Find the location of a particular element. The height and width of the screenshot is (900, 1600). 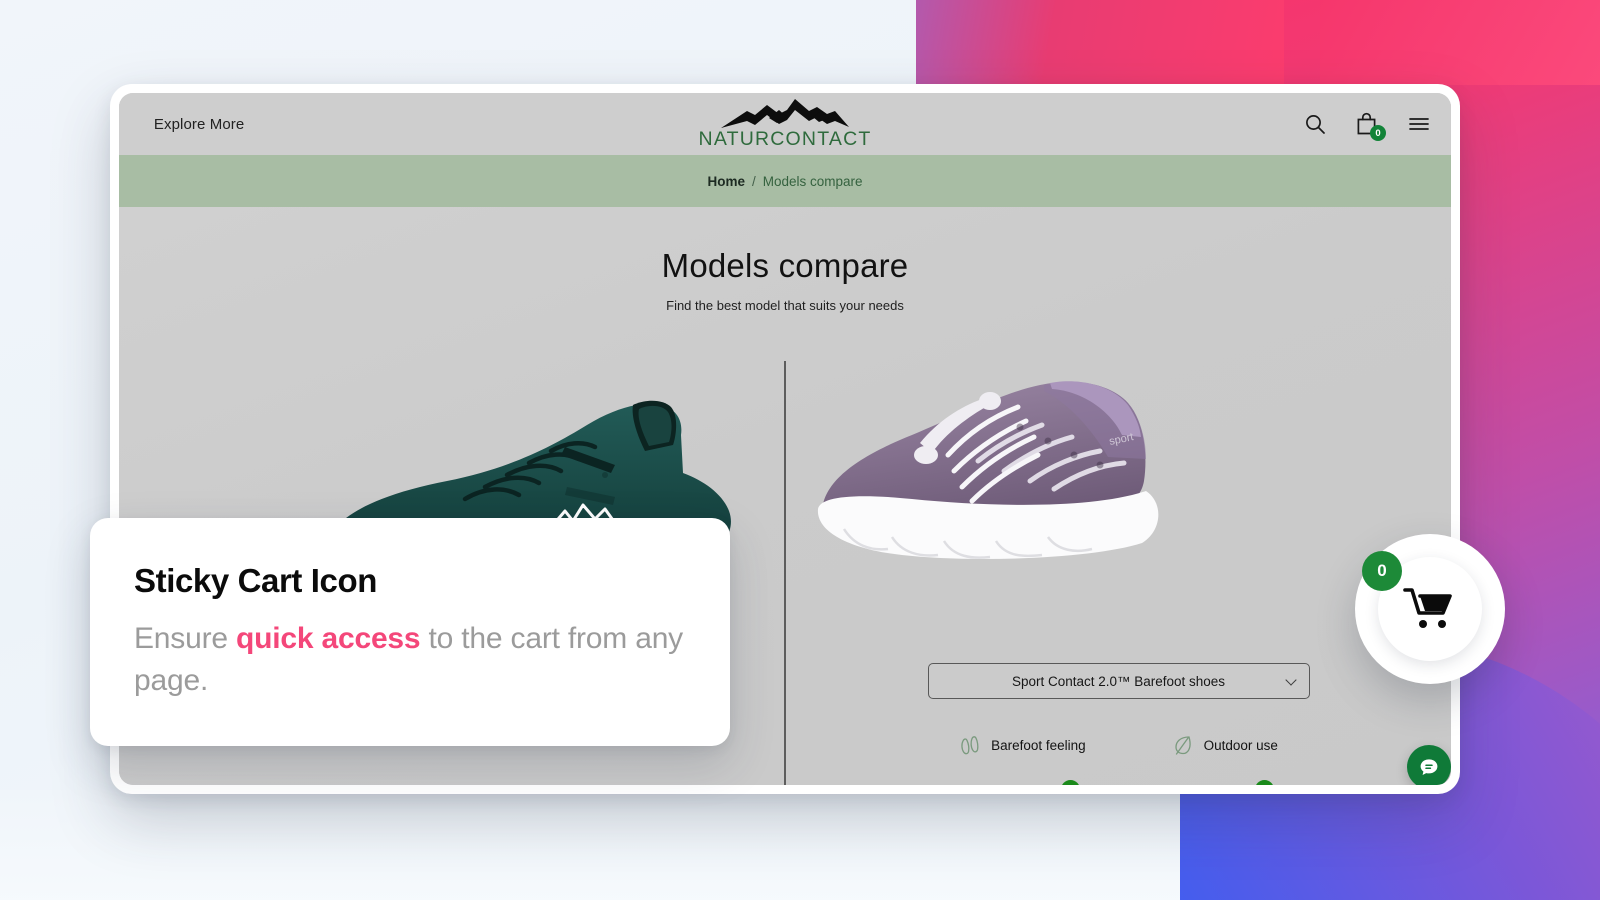

page-title: Models compare is located at coordinates (785, 265).